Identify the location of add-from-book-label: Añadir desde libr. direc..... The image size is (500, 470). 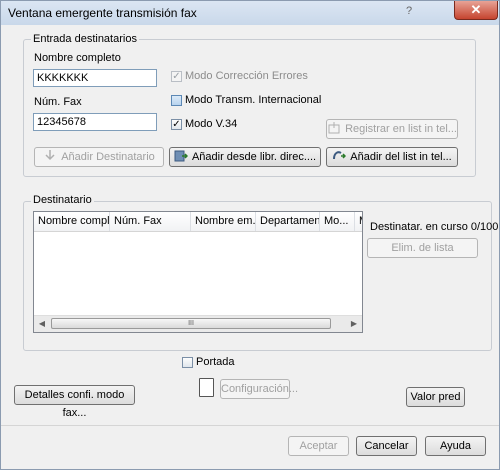
(254, 157).